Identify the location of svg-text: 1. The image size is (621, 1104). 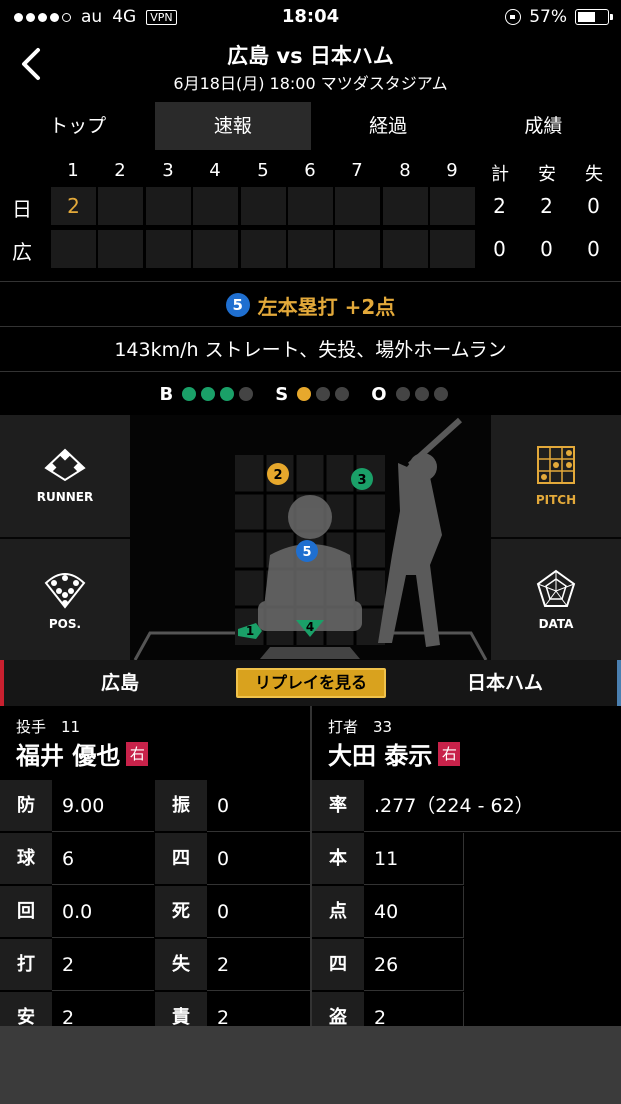
(250, 631).